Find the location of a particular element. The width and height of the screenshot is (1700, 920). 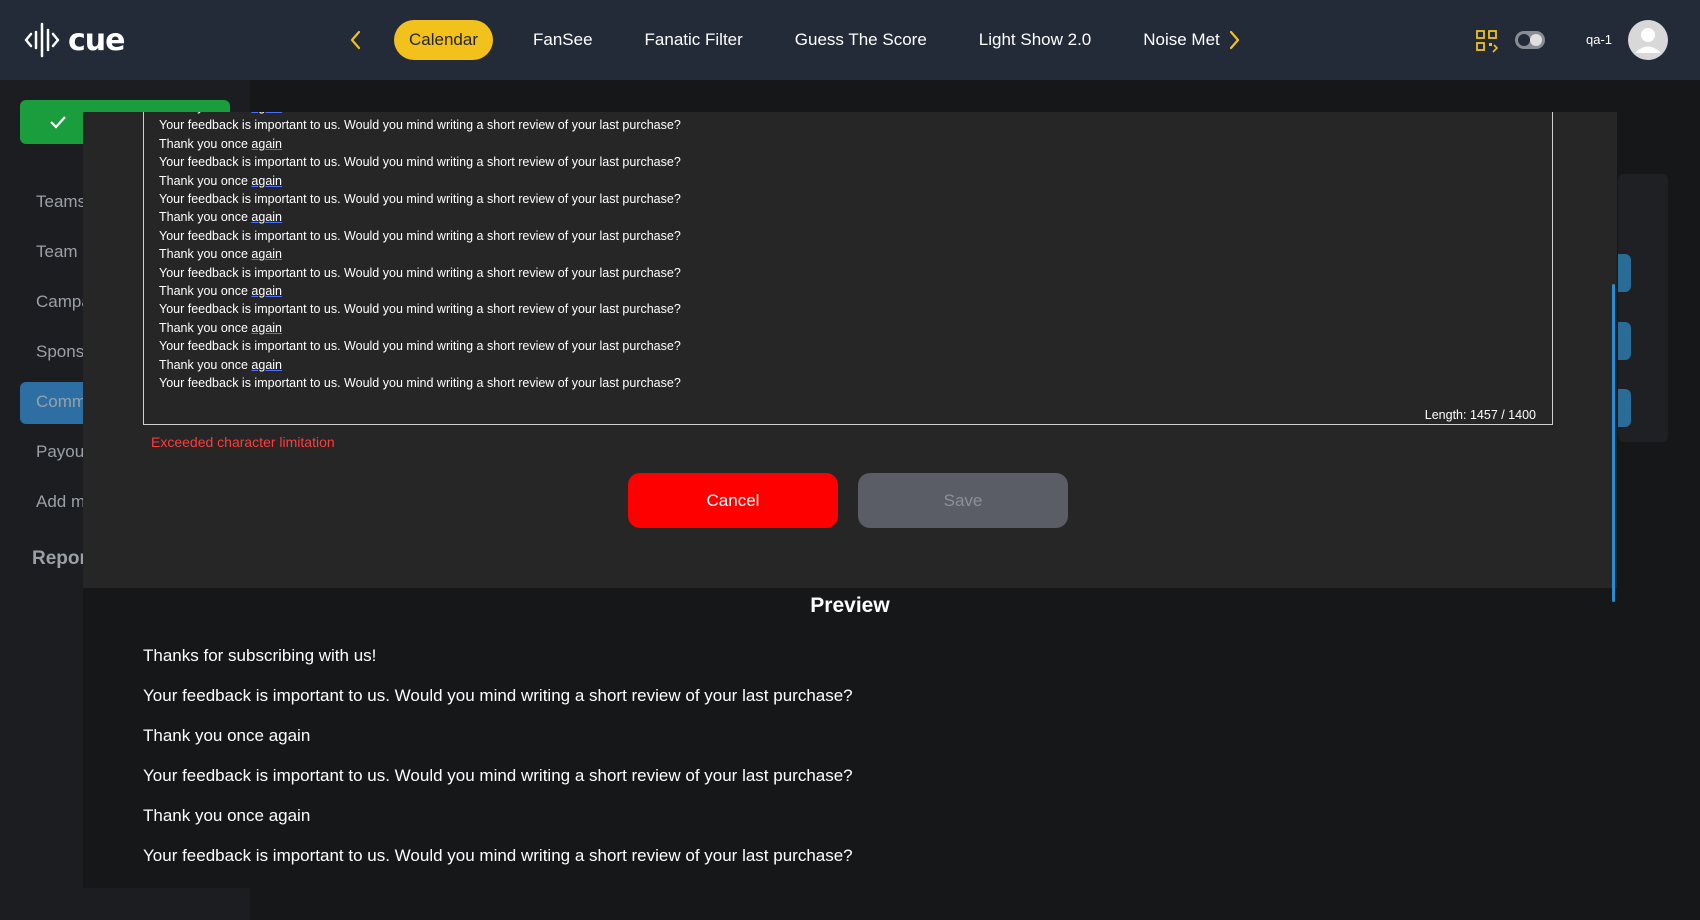

modal-scrollbar is located at coordinates (1613, 443).